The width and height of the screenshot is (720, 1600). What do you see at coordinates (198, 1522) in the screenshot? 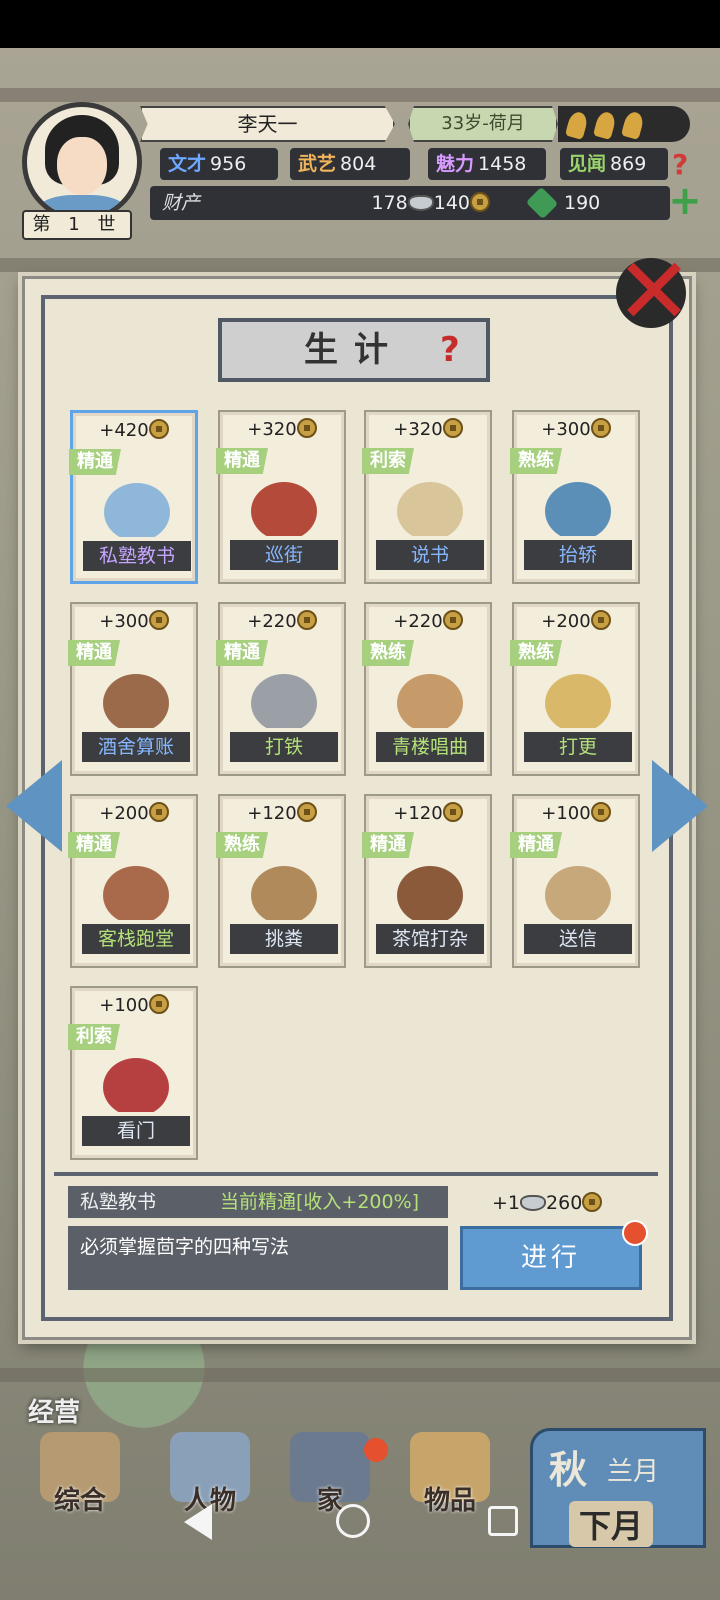
I see `back-icon` at bounding box center [198, 1522].